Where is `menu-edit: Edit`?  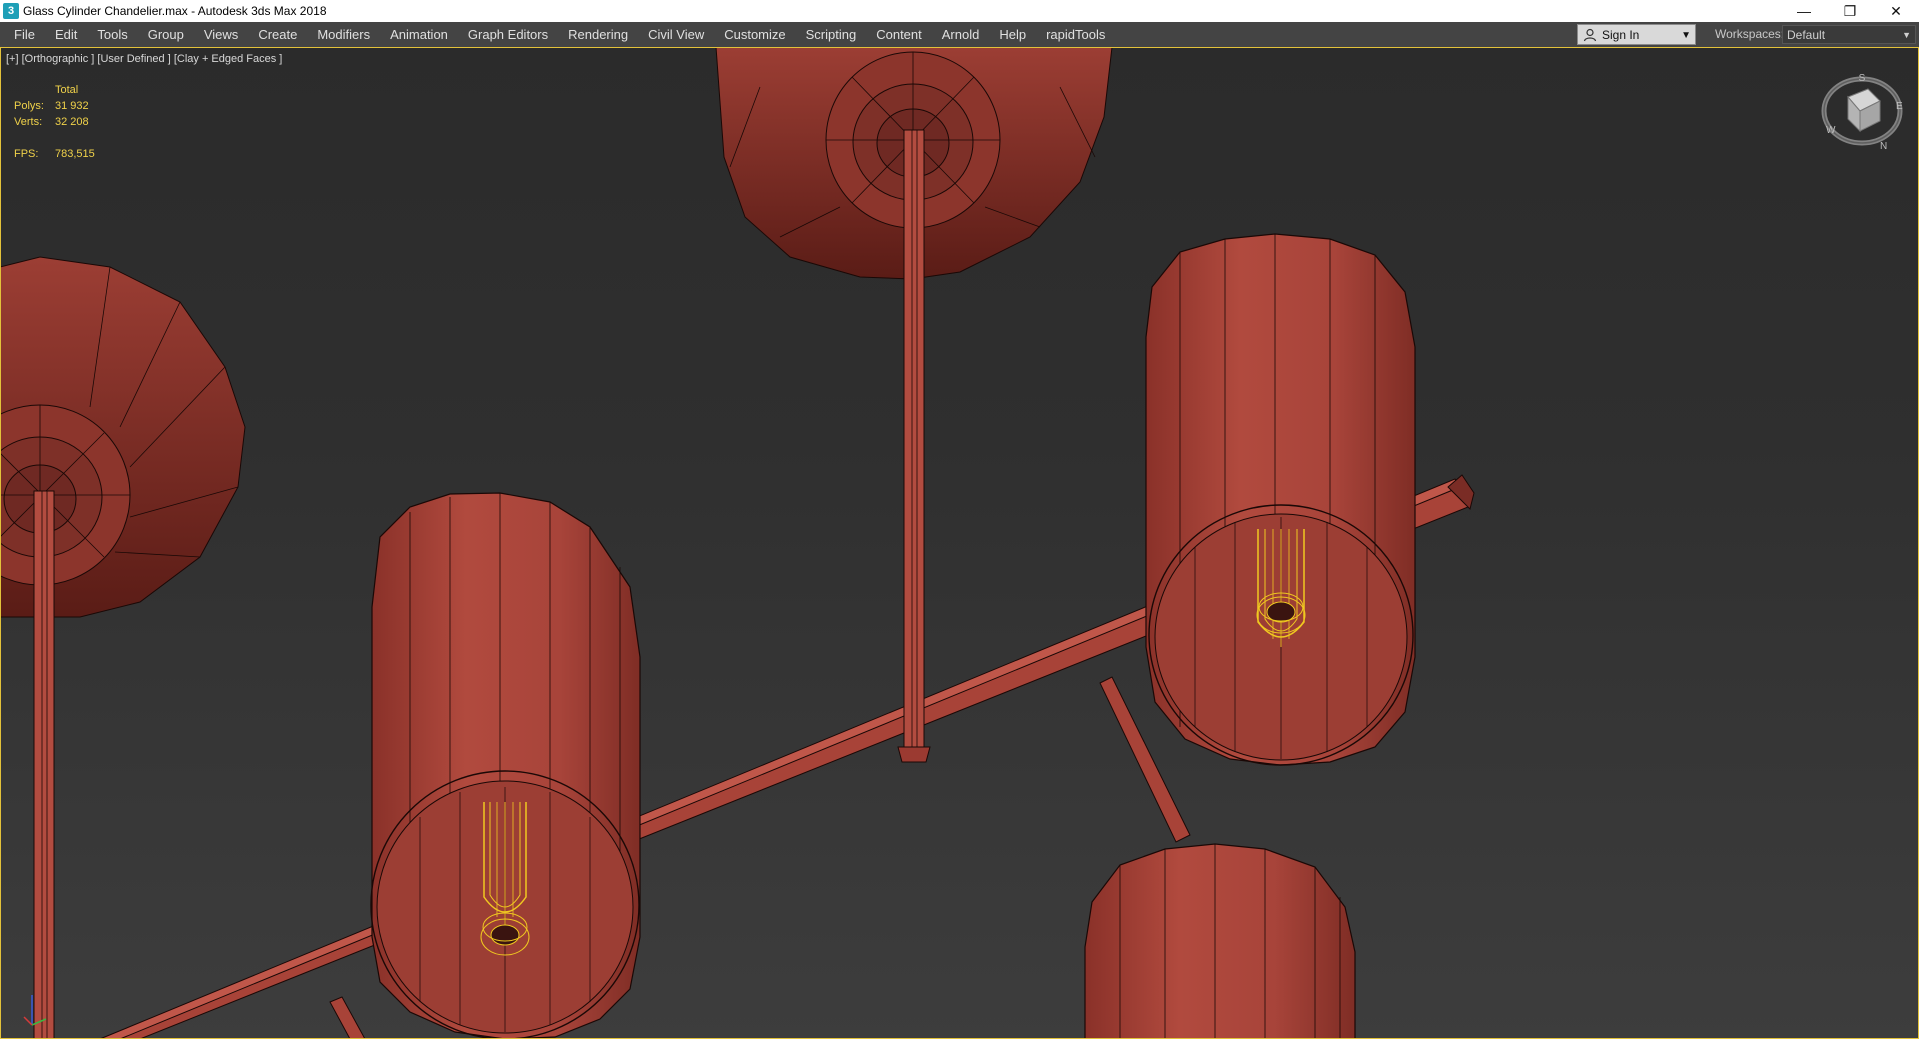
menu-edit: Edit is located at coordinates (66, 34).